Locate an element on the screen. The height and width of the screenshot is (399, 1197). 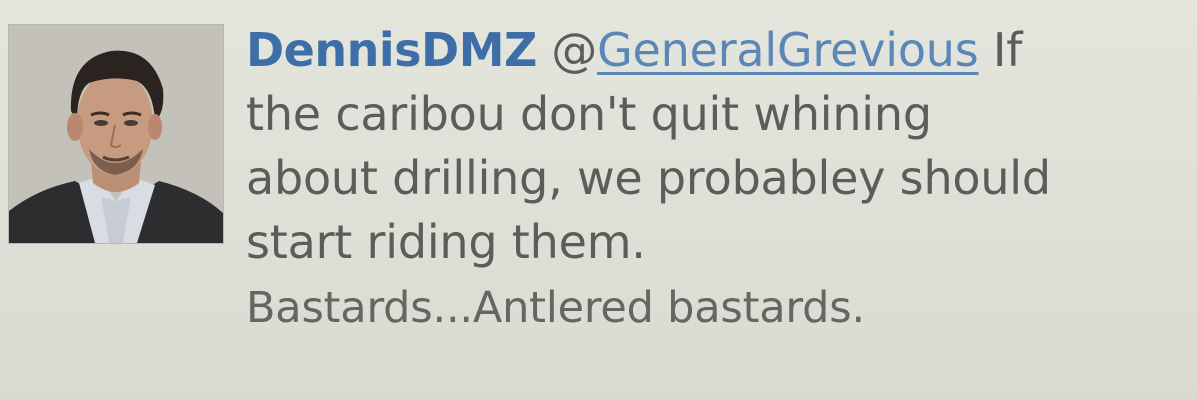
tweet-line-1: DennisDMZ @GeneralGrevious If is located at coordinates (711, 50).